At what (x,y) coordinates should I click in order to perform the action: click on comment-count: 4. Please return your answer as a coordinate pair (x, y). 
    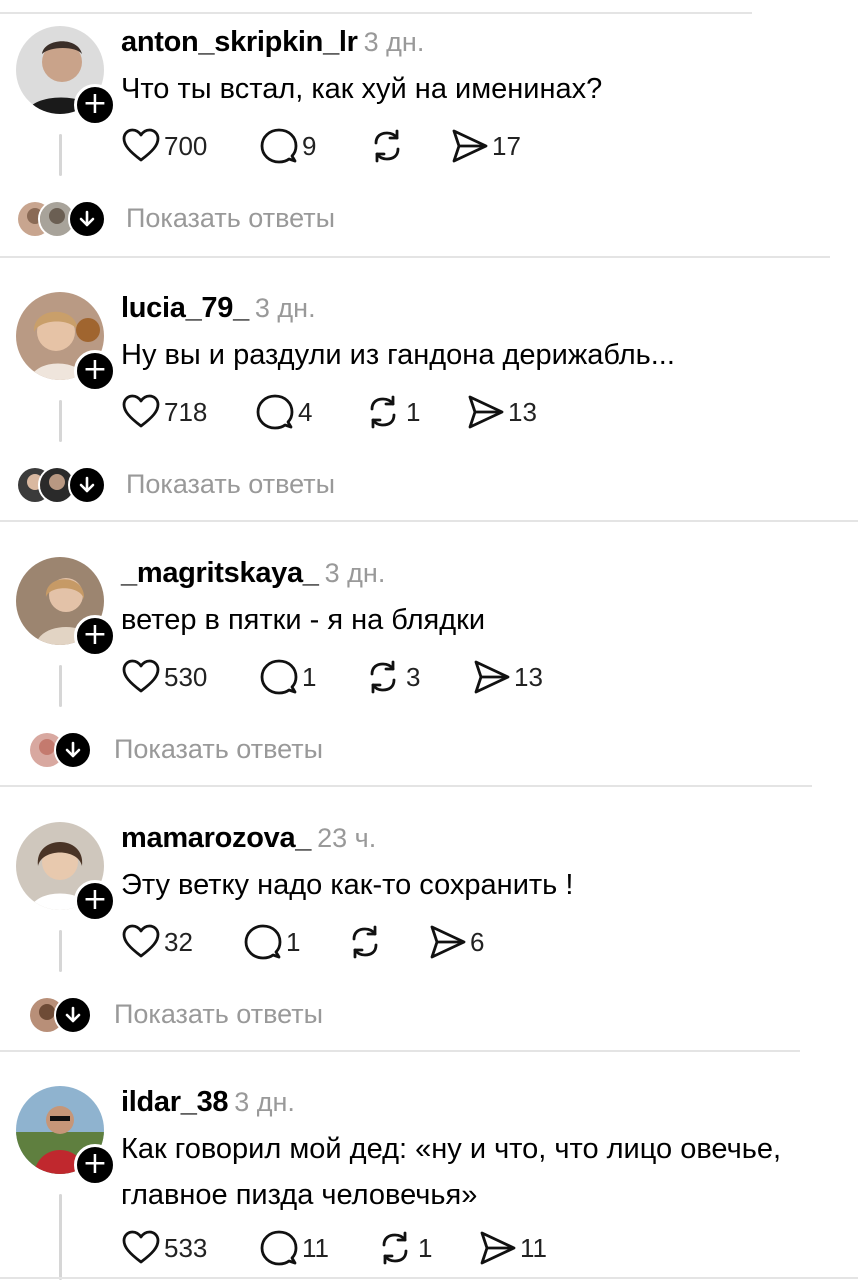
    Looking at the image, I should click on (305, 411).